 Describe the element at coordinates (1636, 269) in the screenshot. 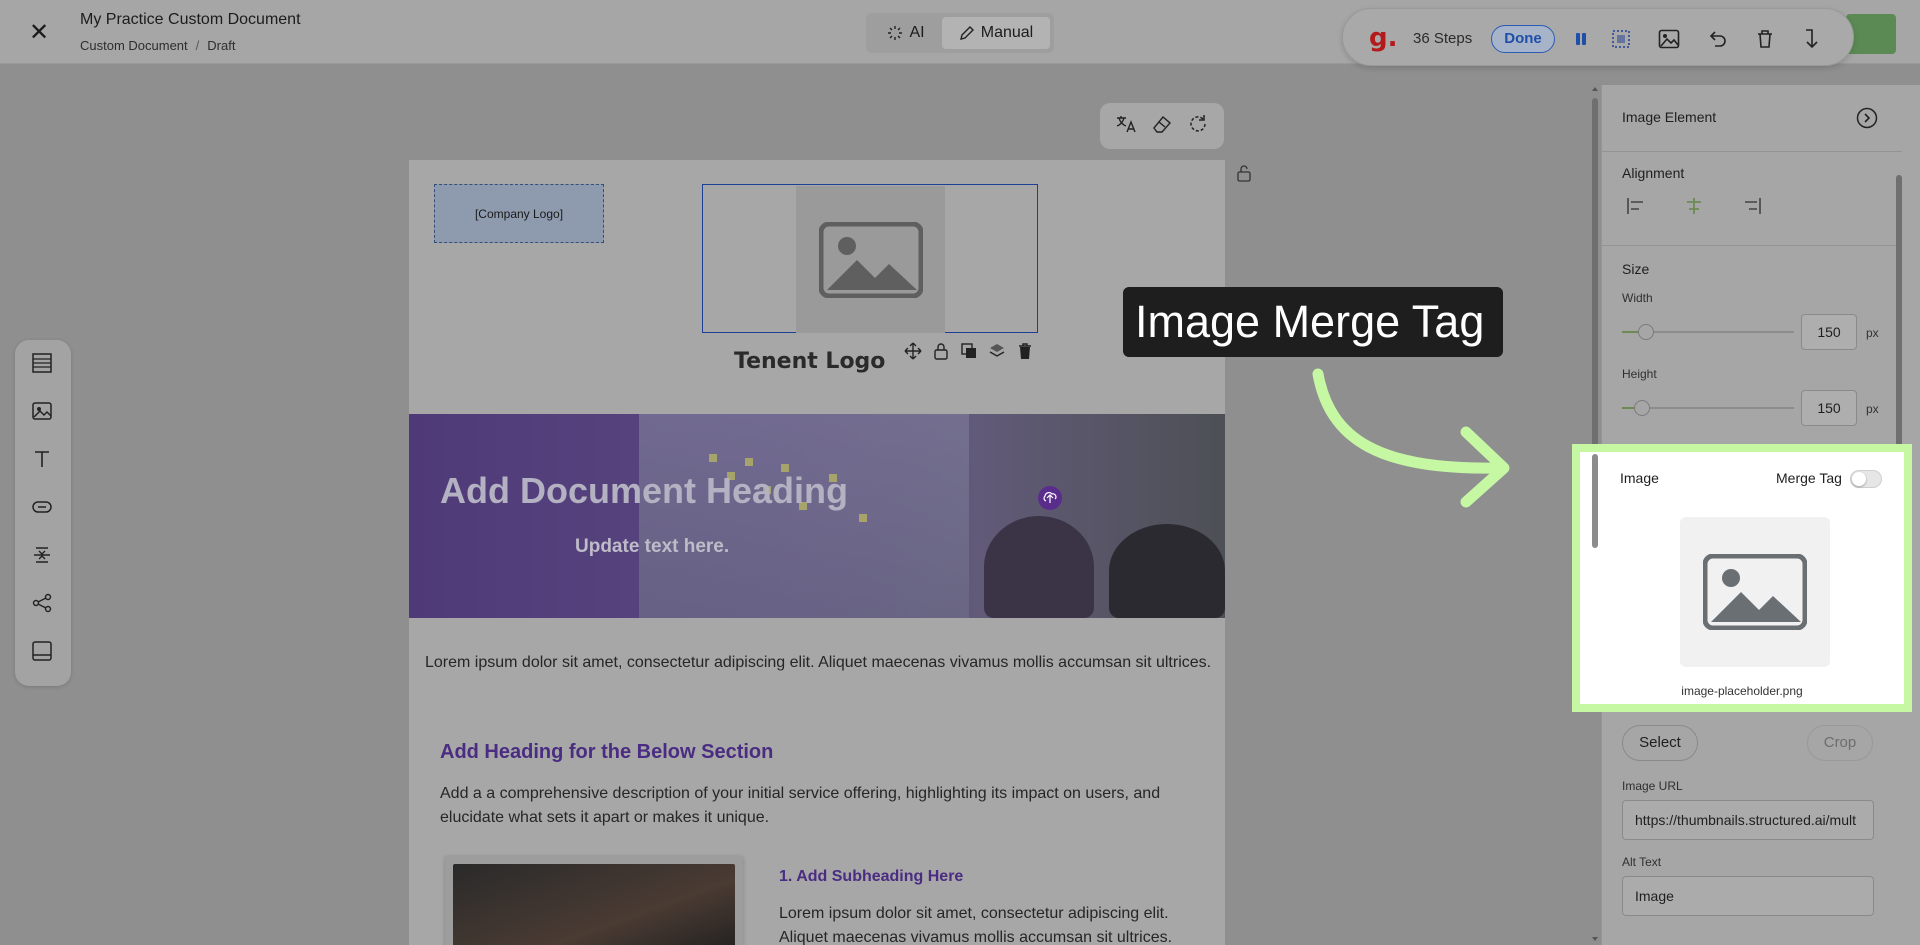

I see `size-label: Size` at that location.